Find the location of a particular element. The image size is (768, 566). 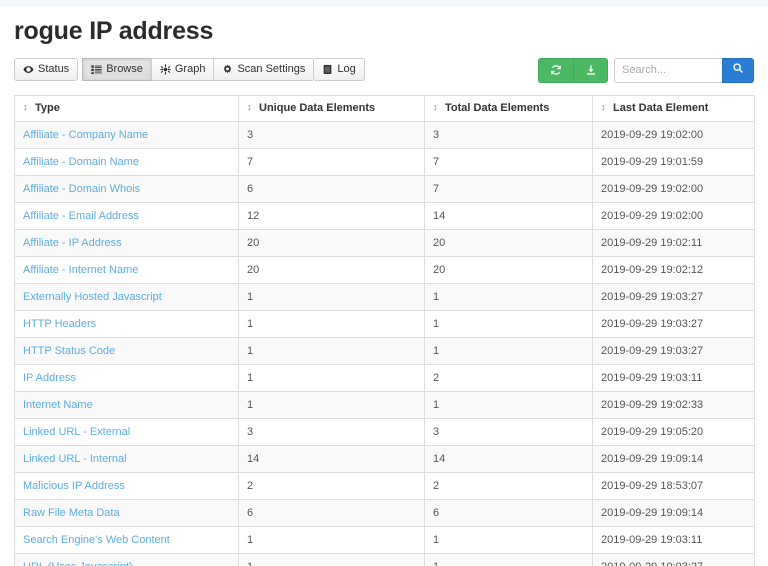

tab-graph: Graph is located at coordinates (182, 69).